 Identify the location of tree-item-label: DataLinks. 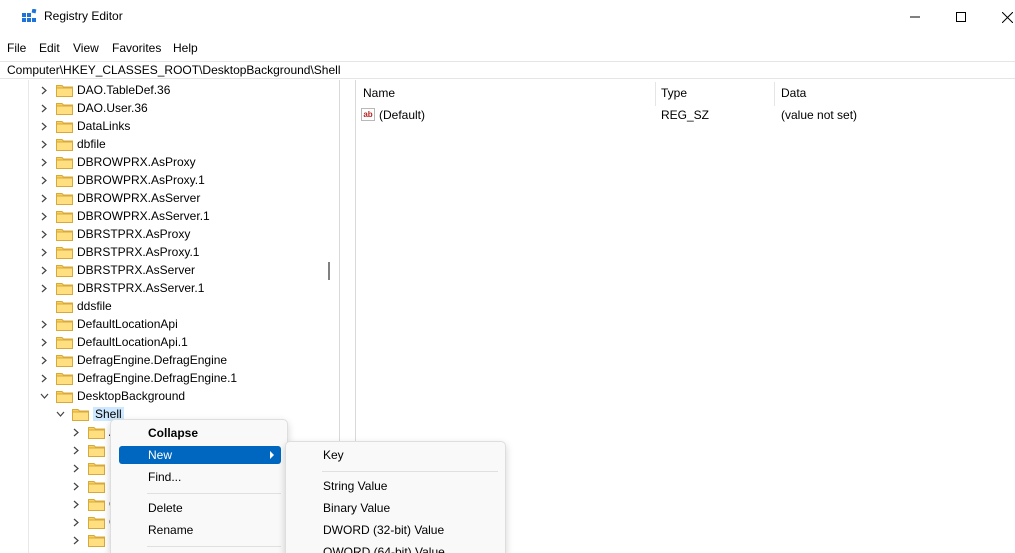
(104, 126).